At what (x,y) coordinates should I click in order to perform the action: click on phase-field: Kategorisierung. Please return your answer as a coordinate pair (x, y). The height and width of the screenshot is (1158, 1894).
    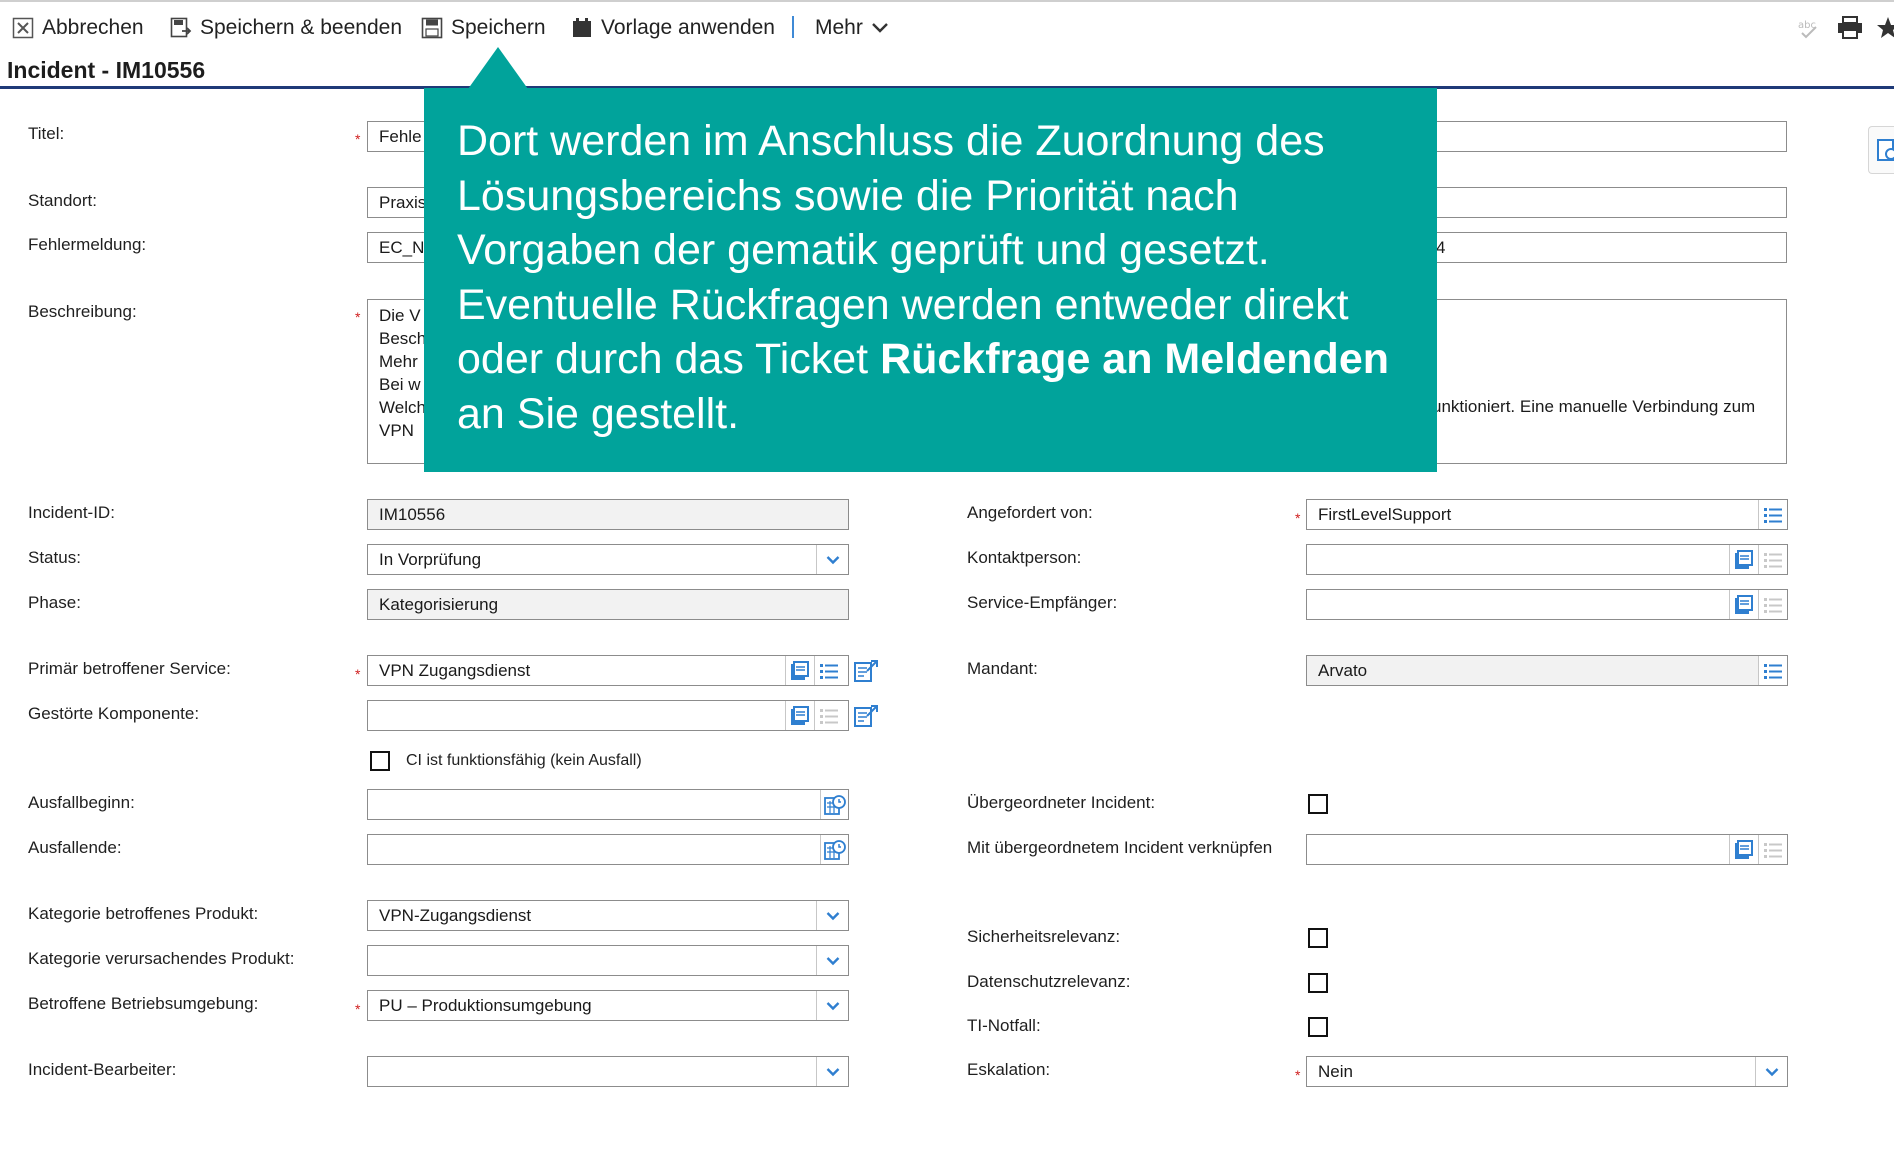
    Looking at the image, I should click on (608, 604).